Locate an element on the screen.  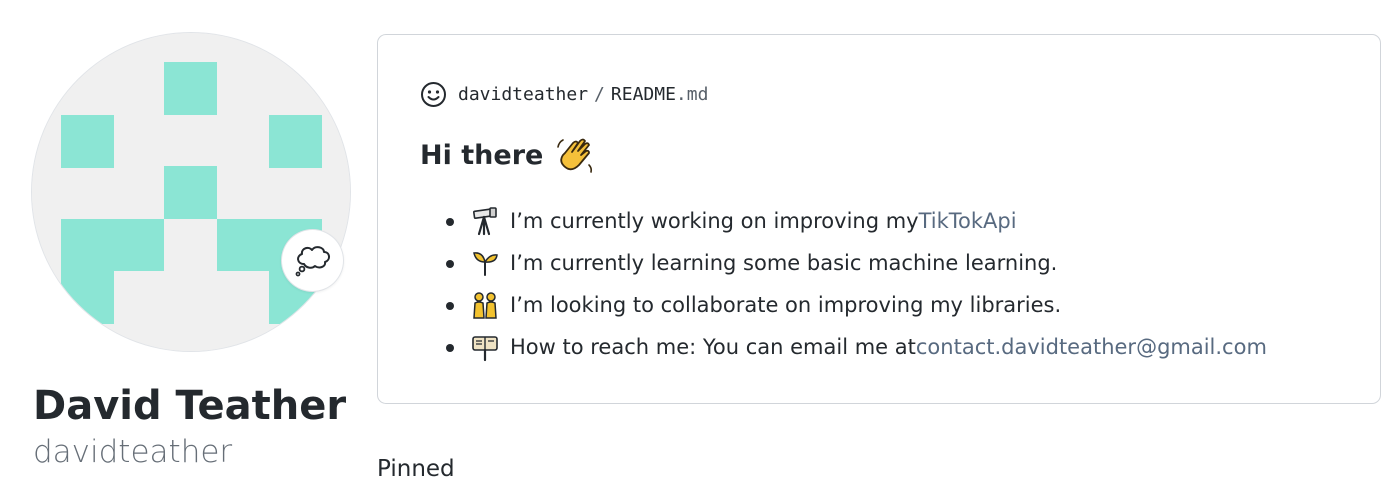
list-item-text: I’m currently working on improving my is located at coordinates (714, 221).